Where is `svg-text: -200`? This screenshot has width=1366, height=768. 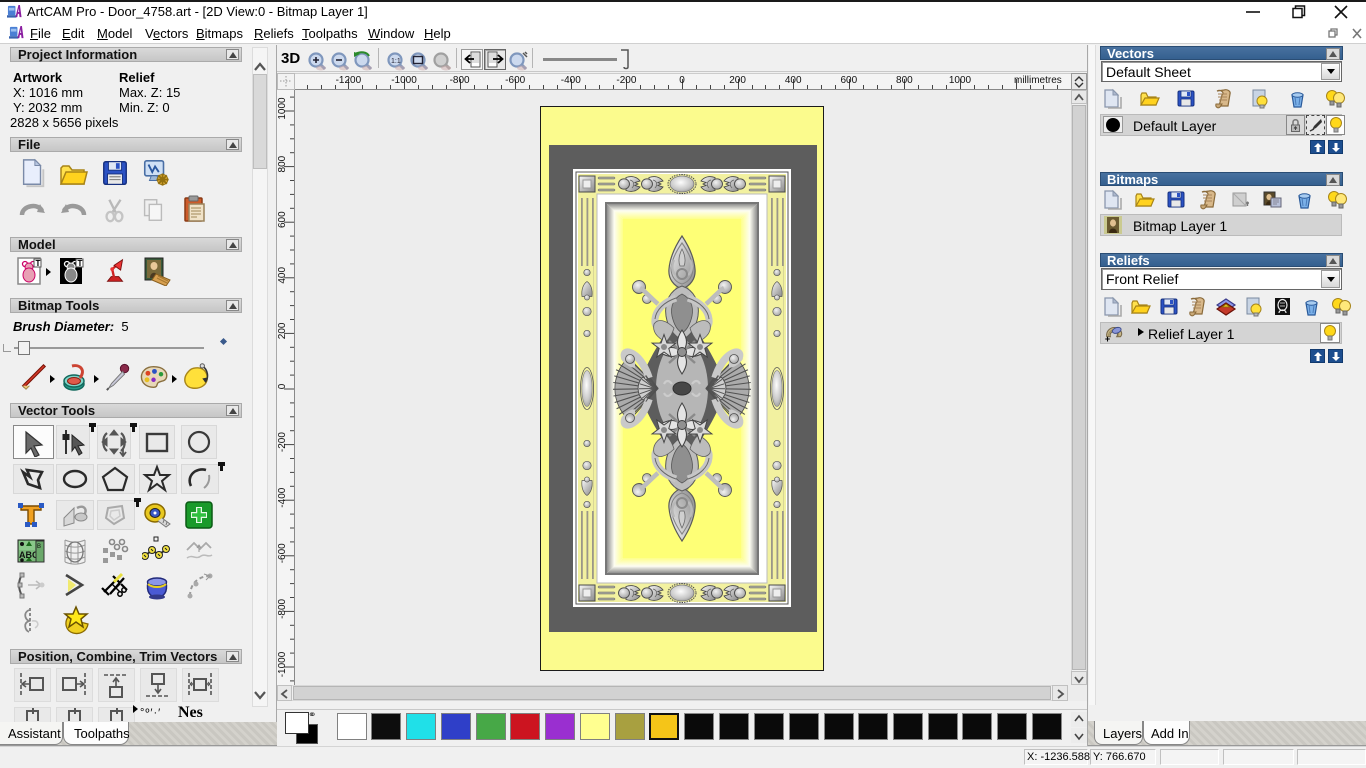
svg-text: -200 is located at coordinates (282, 442).